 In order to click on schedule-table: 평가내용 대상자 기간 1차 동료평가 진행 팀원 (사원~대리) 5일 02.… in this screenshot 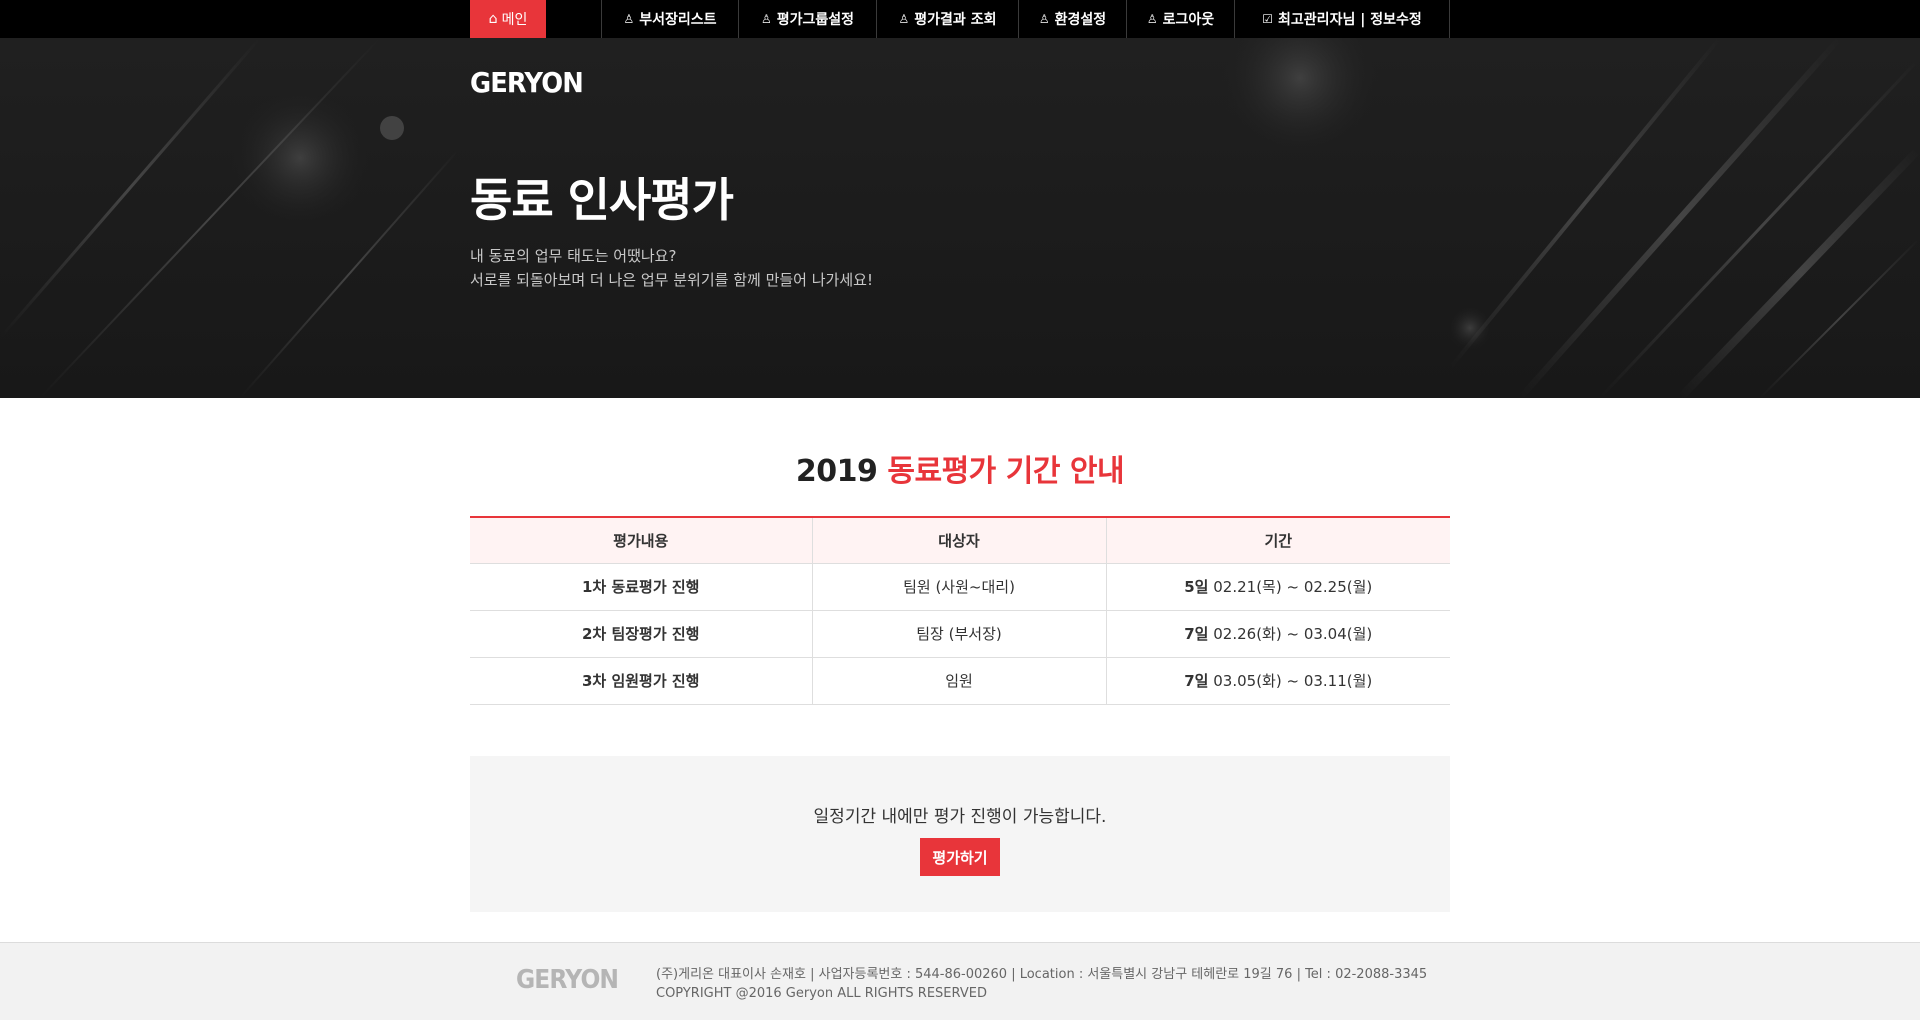, I will do `click(960, 610)`.